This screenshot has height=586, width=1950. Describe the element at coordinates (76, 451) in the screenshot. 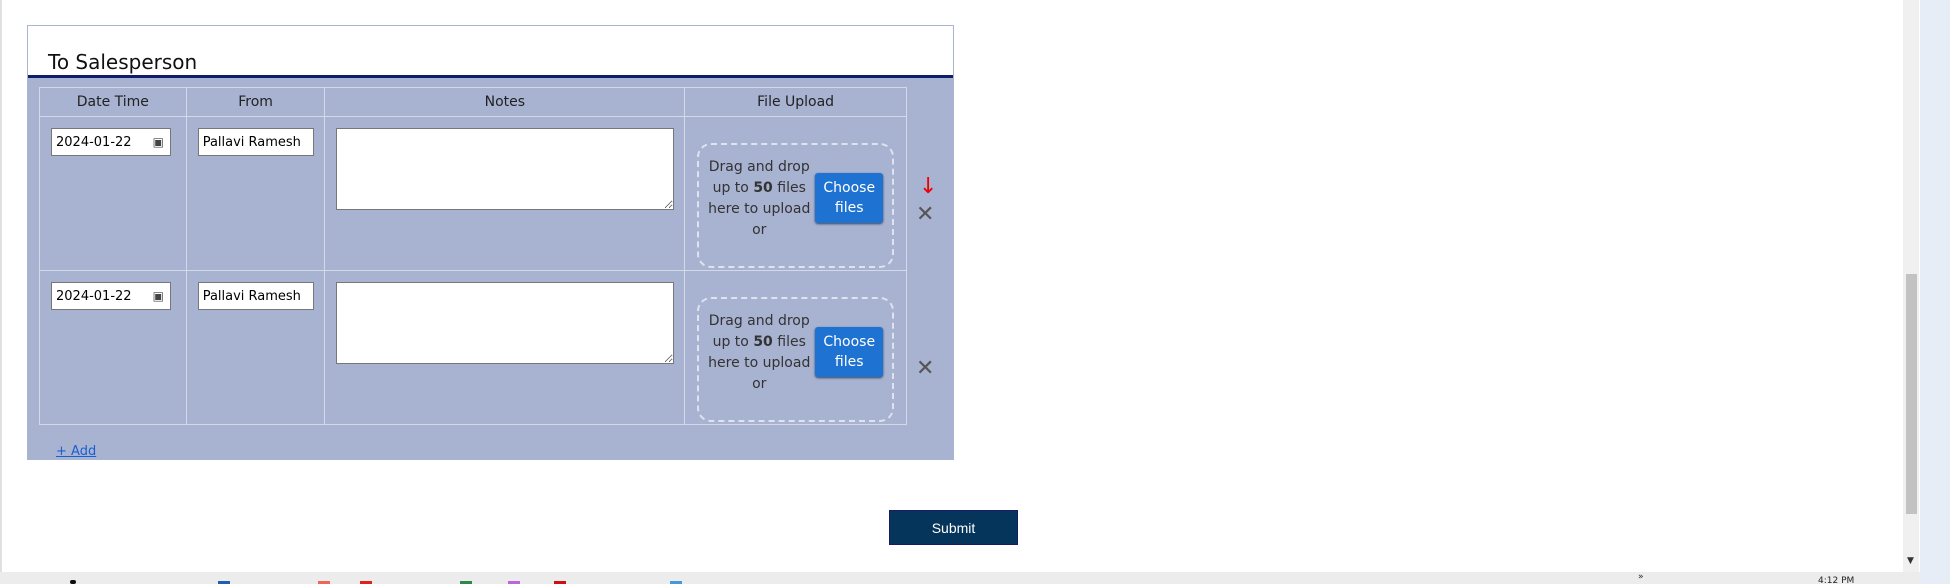

I see `add-row-link: + Add` at that location.